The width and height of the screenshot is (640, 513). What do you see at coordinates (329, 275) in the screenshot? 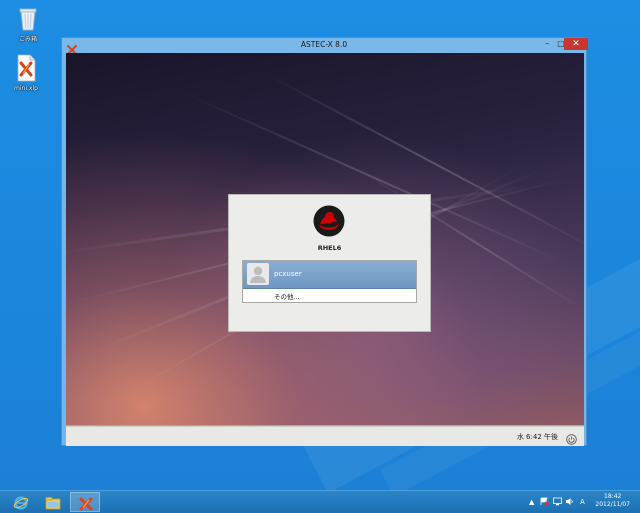
I see `user-list-item: pcxuser` at bounding box center [329, 275].